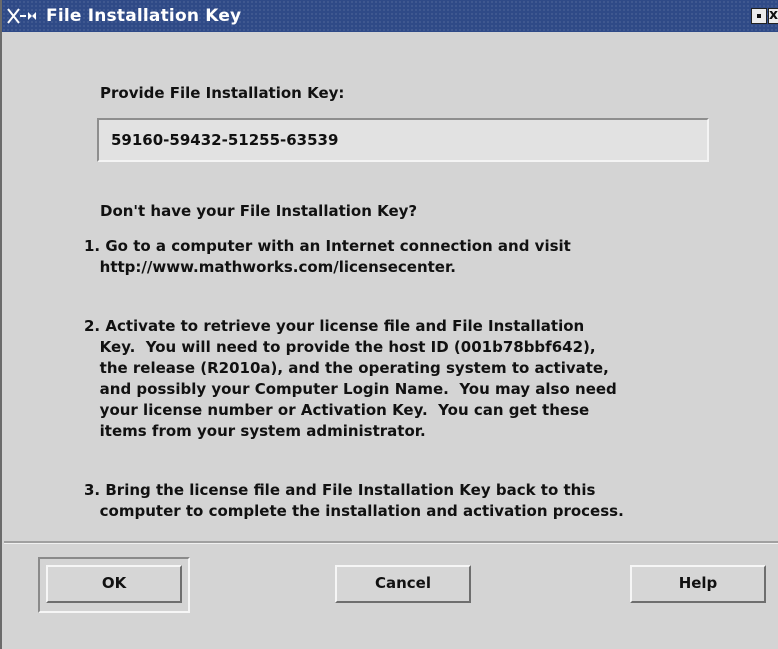  I want to click on help-frame: Help, so click(698, 585).